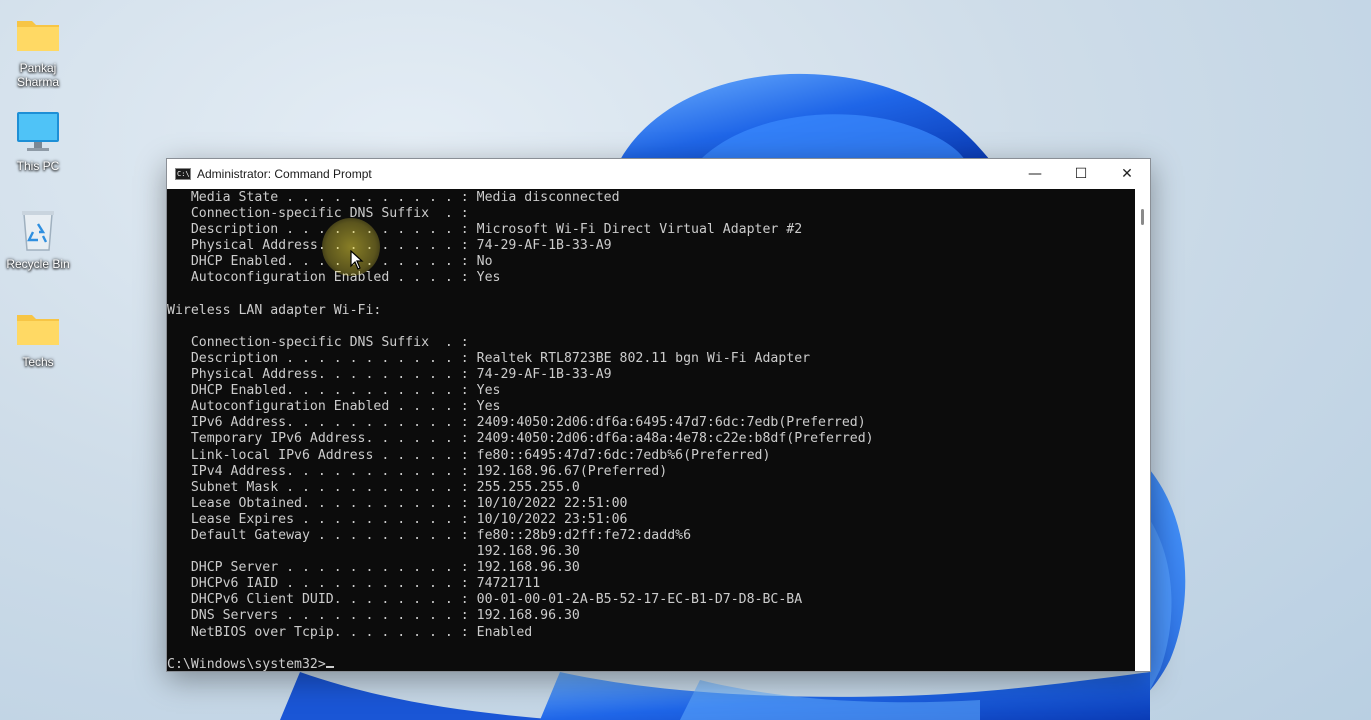 The image size is (1371, 720). Describe the element at coordinates (274, 310) in the screenshot. I see `console-line: Wireless LAN adapter Wi-Fi:` at that location.